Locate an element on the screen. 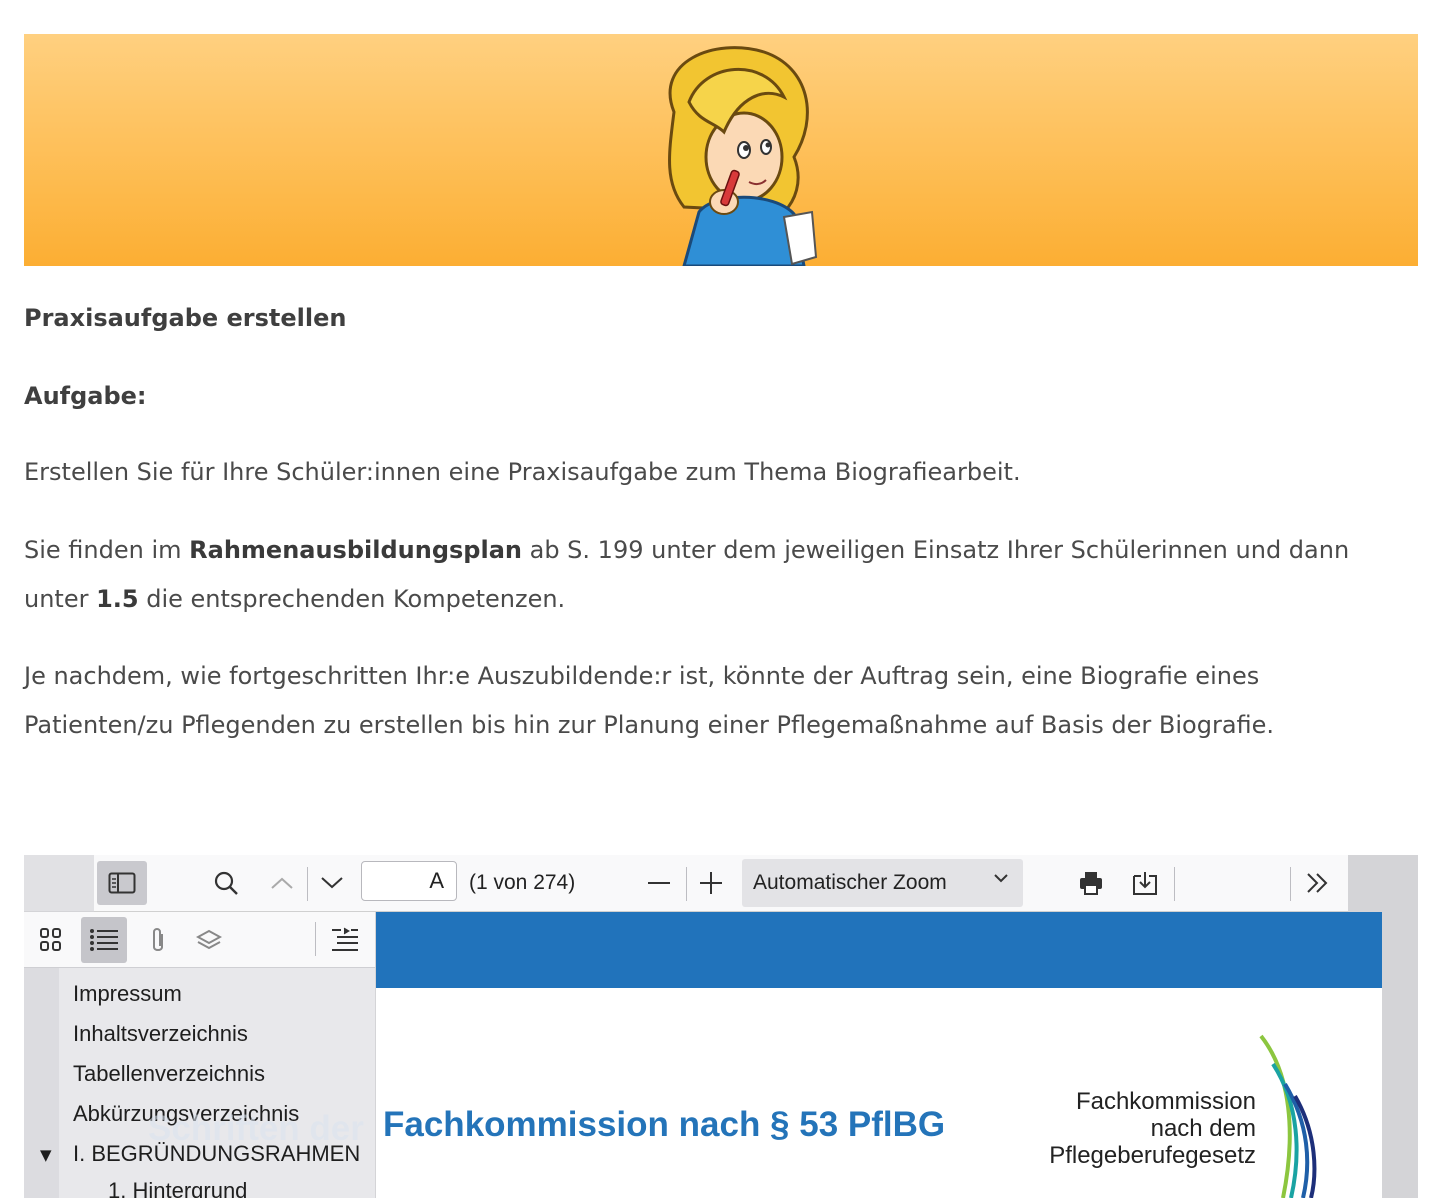  p2-text: die entsprechenden Kompetenzen. is located at coordinates (352, 599).